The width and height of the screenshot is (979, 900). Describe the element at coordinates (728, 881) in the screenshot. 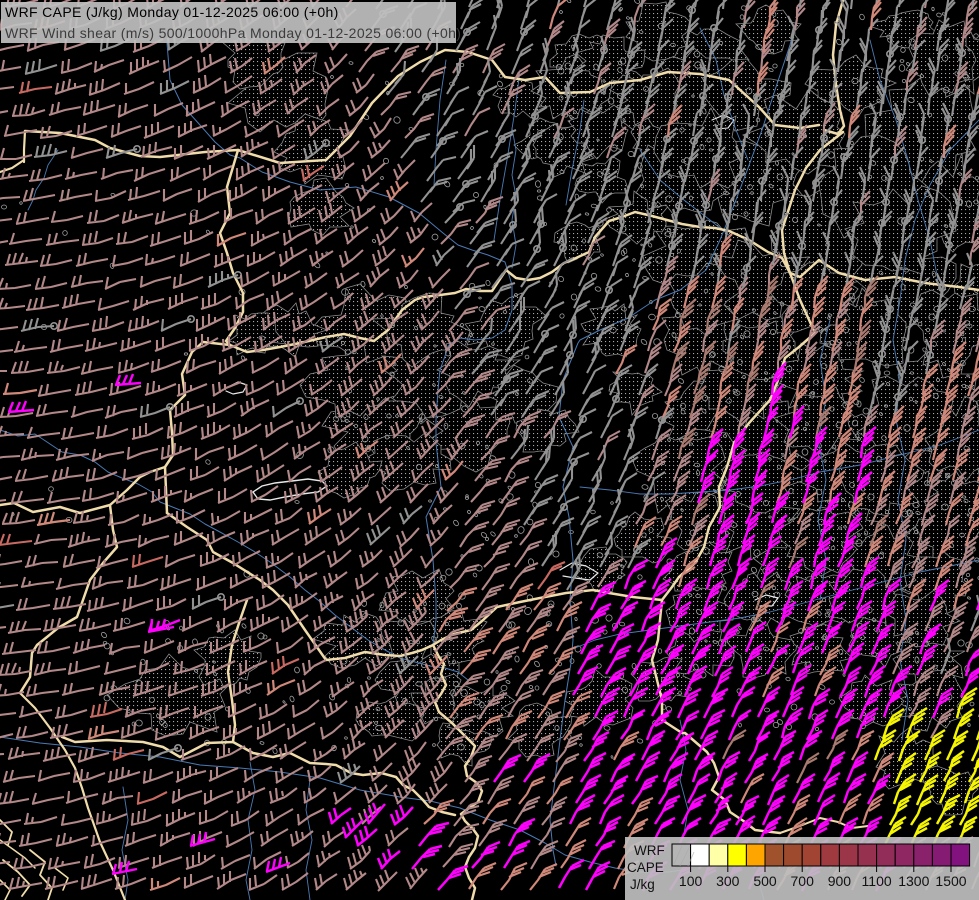

I see `svg-text: 300` at that location.